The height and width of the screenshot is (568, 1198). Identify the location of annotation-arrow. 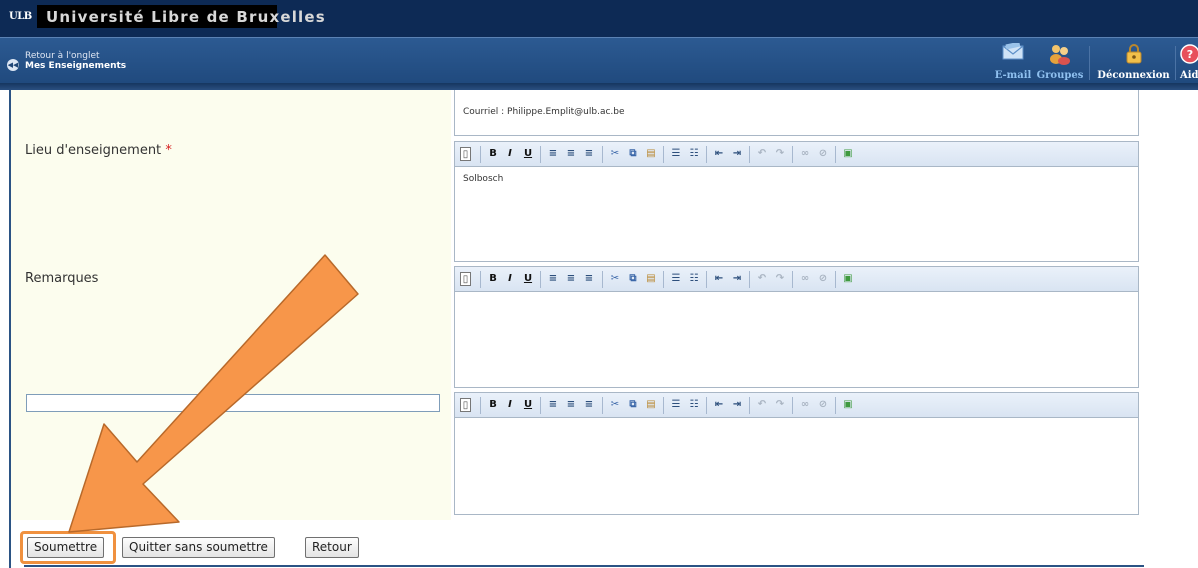
(213, 393).